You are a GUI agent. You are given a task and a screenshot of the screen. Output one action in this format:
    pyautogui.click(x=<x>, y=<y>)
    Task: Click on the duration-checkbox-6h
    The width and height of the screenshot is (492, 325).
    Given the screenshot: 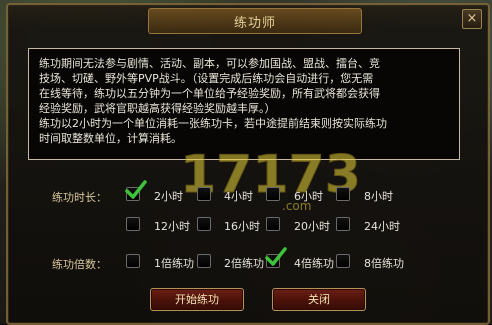 What is the action you would take?
    pyautogui.click(x=273, y=194)
    